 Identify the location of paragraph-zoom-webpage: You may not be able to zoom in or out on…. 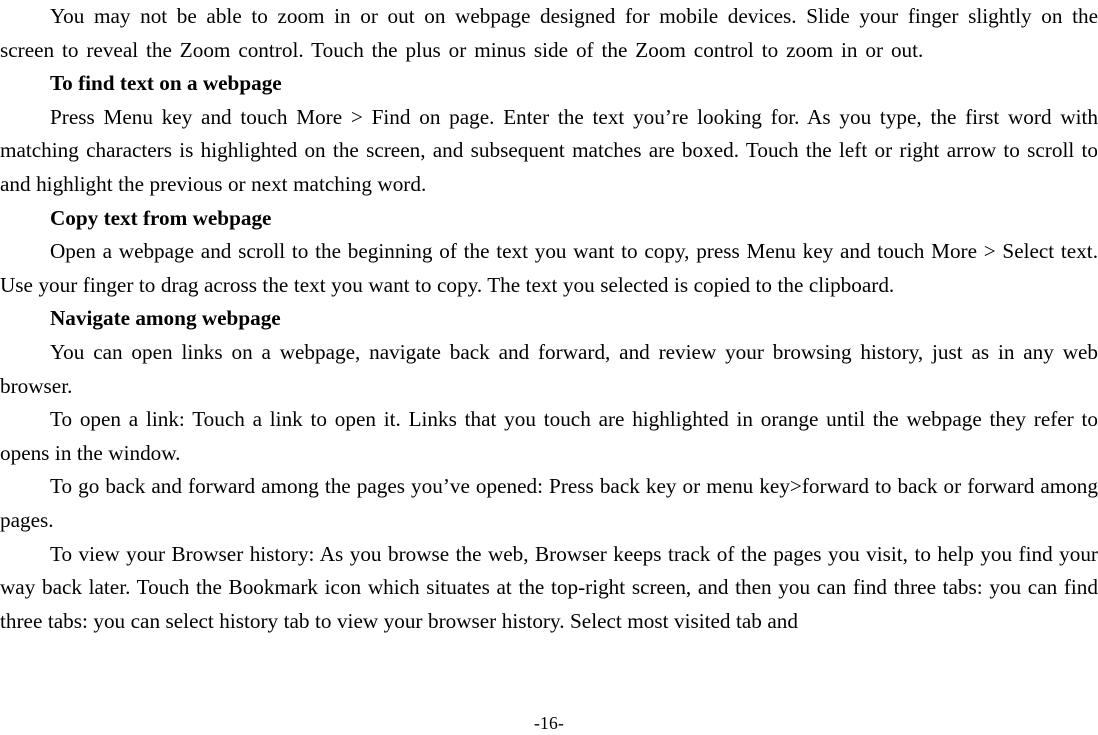
(549, 33).